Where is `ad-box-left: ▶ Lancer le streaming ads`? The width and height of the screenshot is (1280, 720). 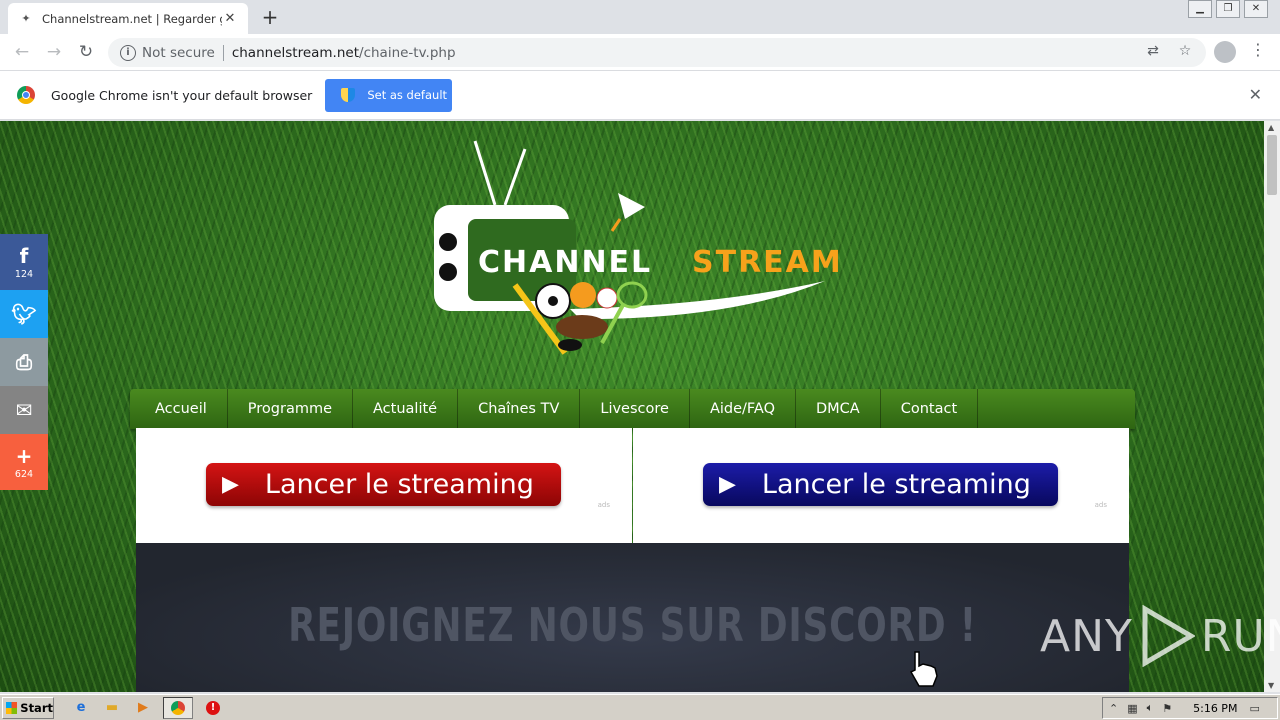 ad-box-left: ▶ Lancer le streaming ads is located at coordinates (384, 485).